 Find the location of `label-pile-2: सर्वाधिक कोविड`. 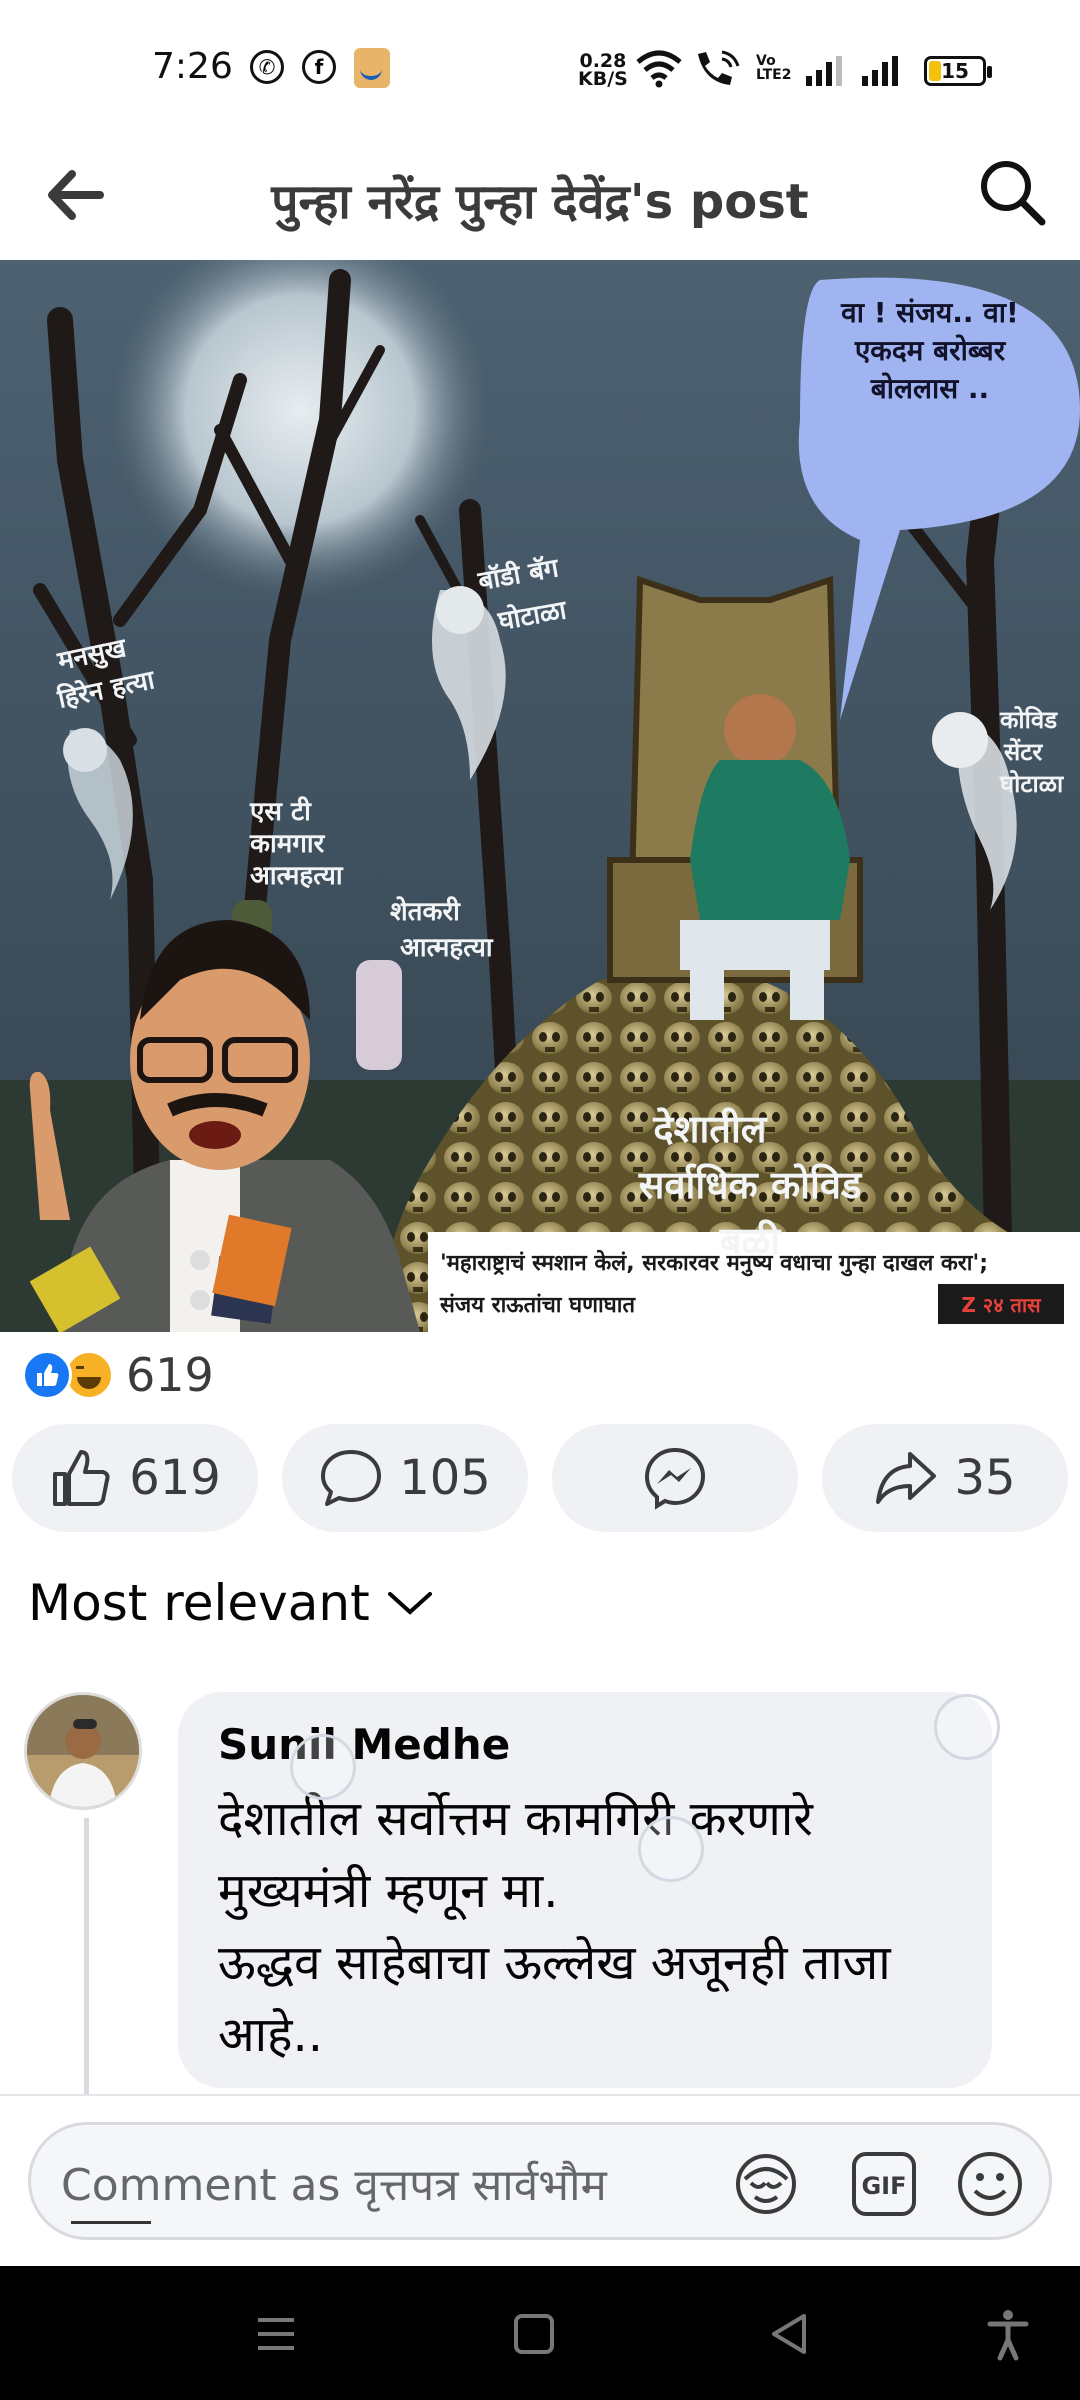

label-pile-2: सर्वाधिक कोविड is located at coordinates (750, 1185).